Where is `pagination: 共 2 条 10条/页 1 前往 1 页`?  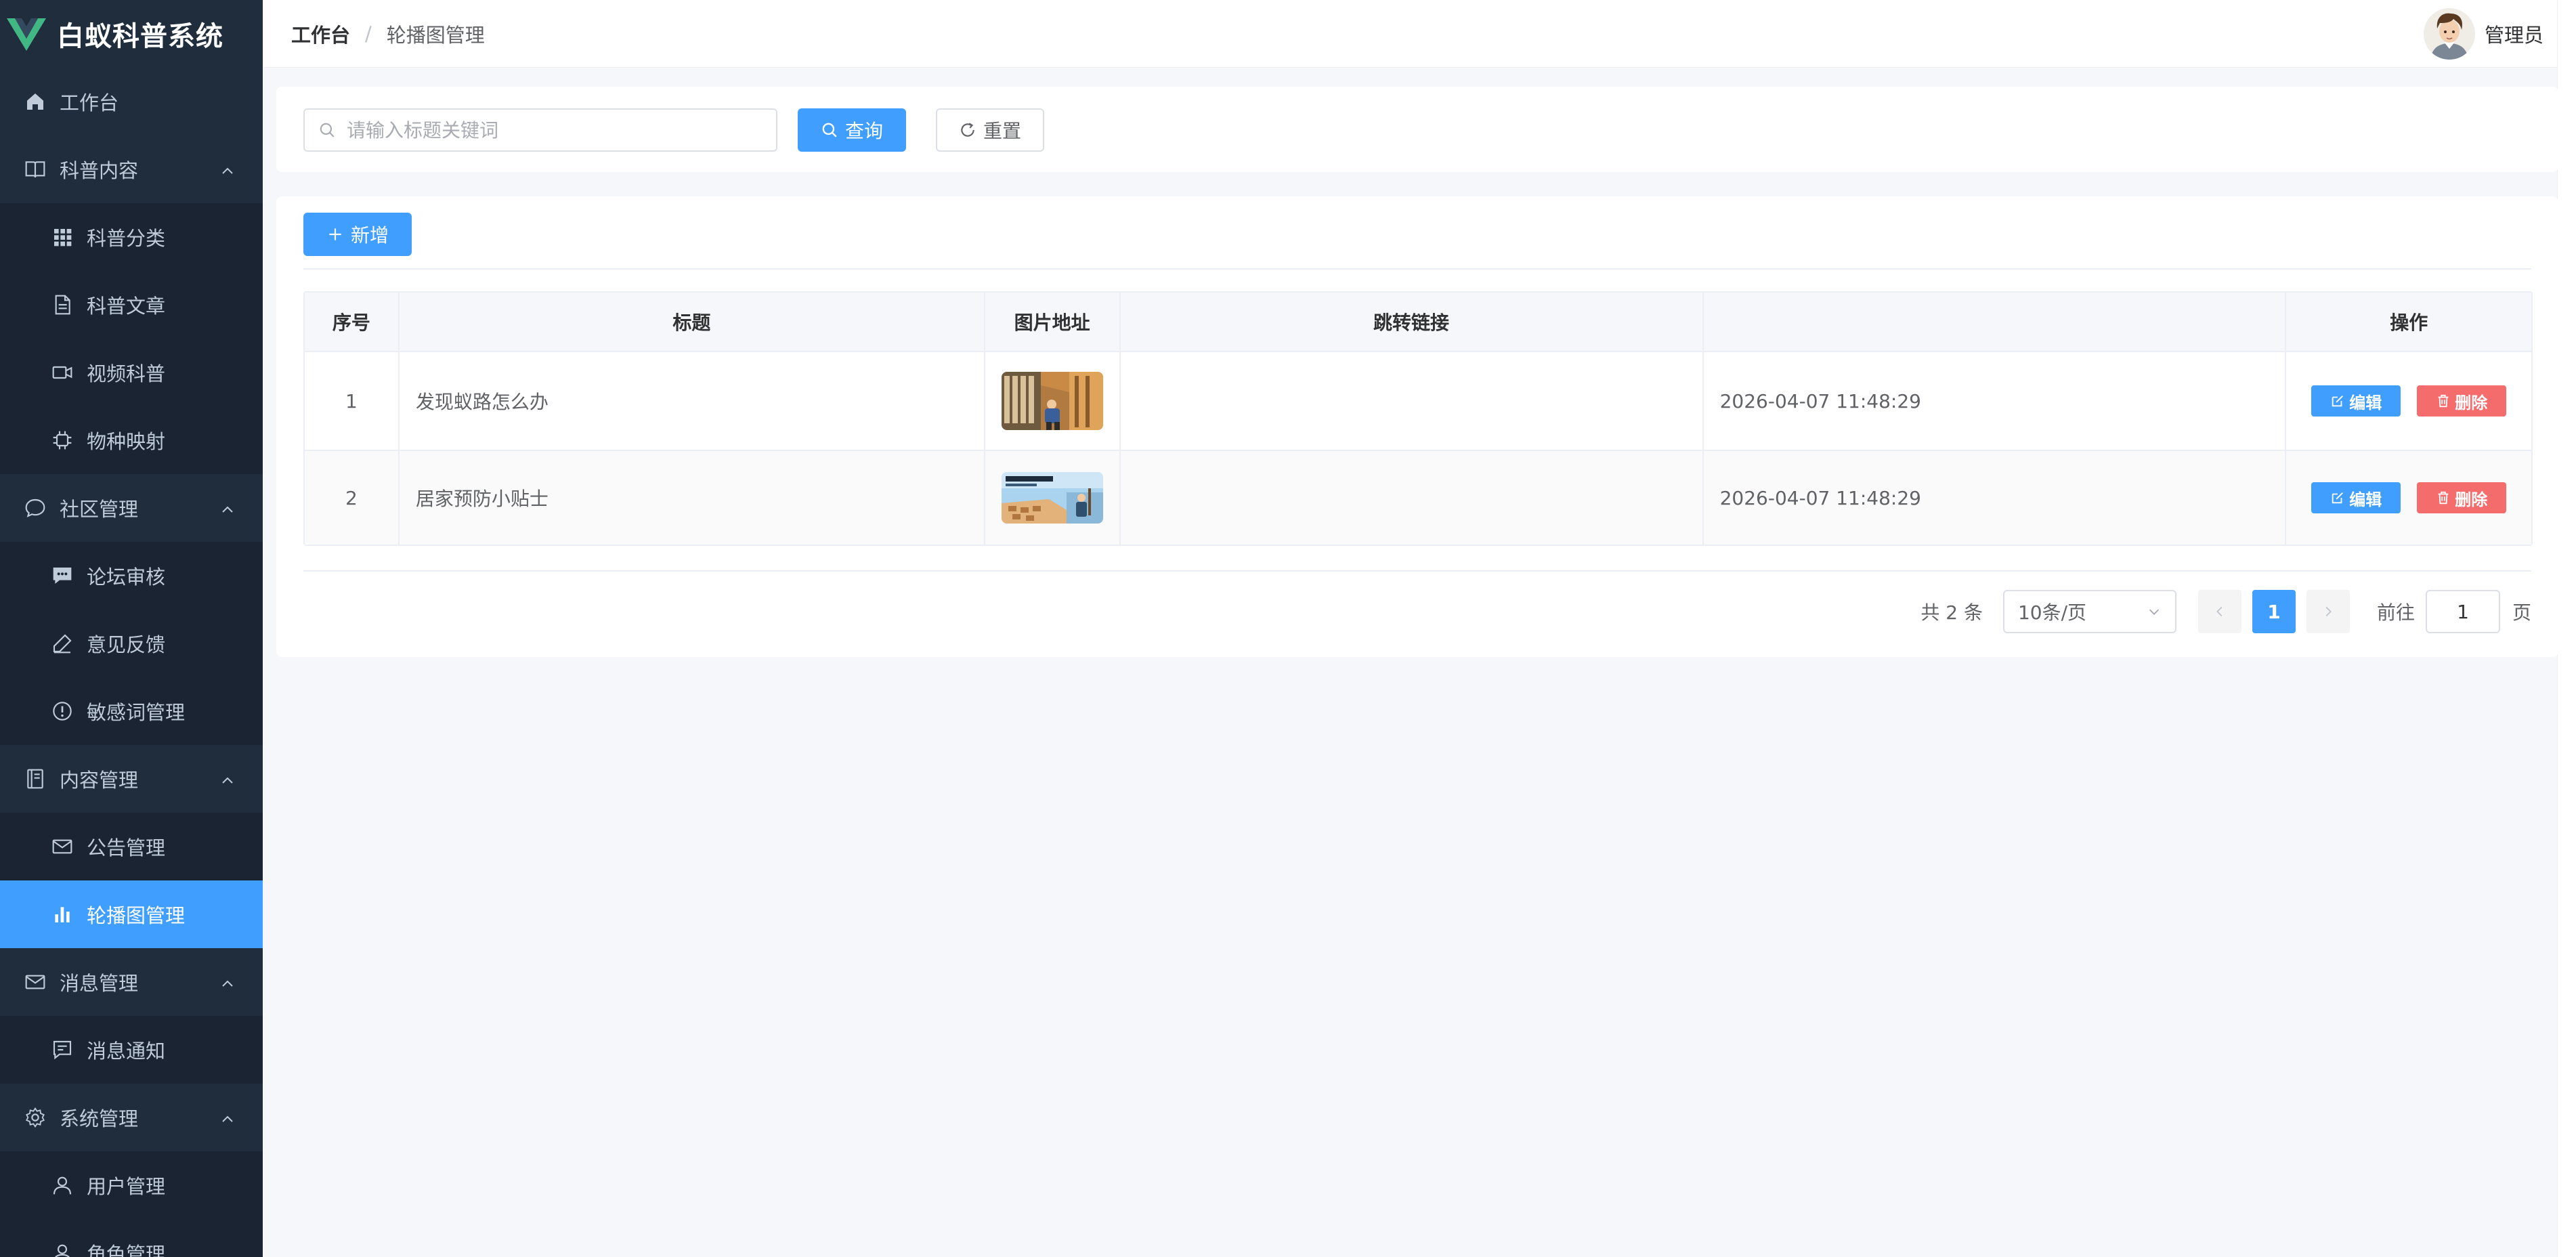
pagination: 共 2 条 10条/页 1 前往 1 页 is located at coordinates (2225, 611).